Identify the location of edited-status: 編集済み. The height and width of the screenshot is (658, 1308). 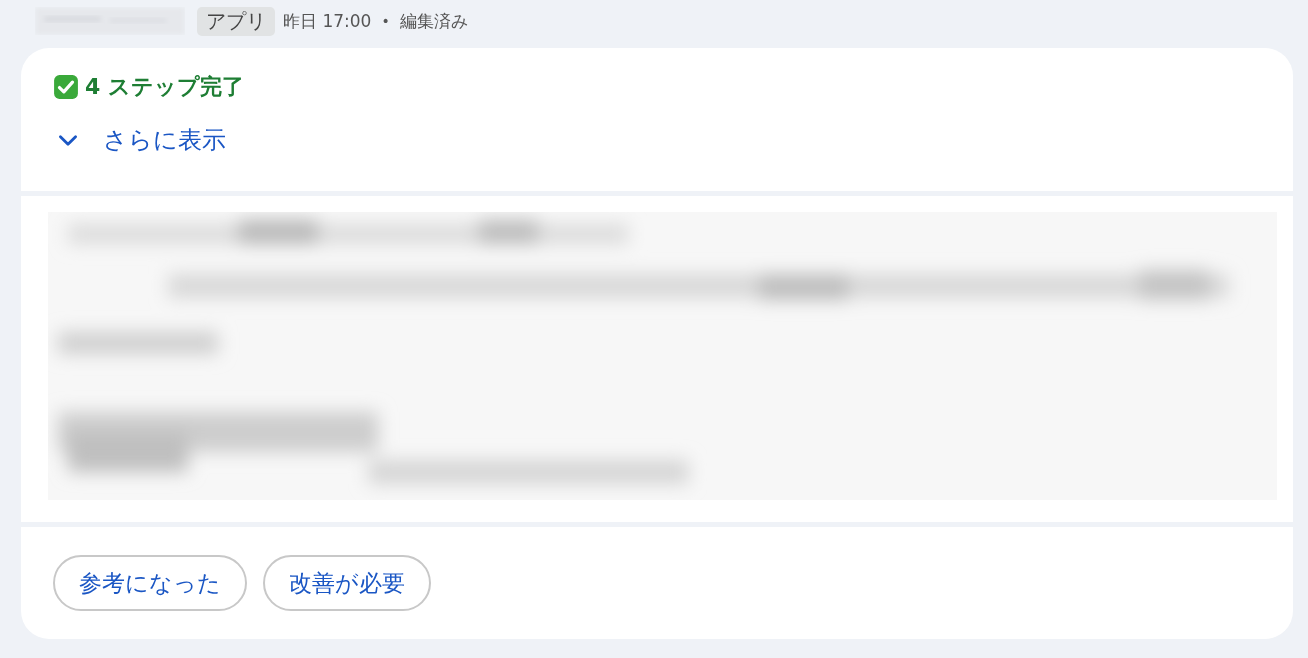
(433, 21).